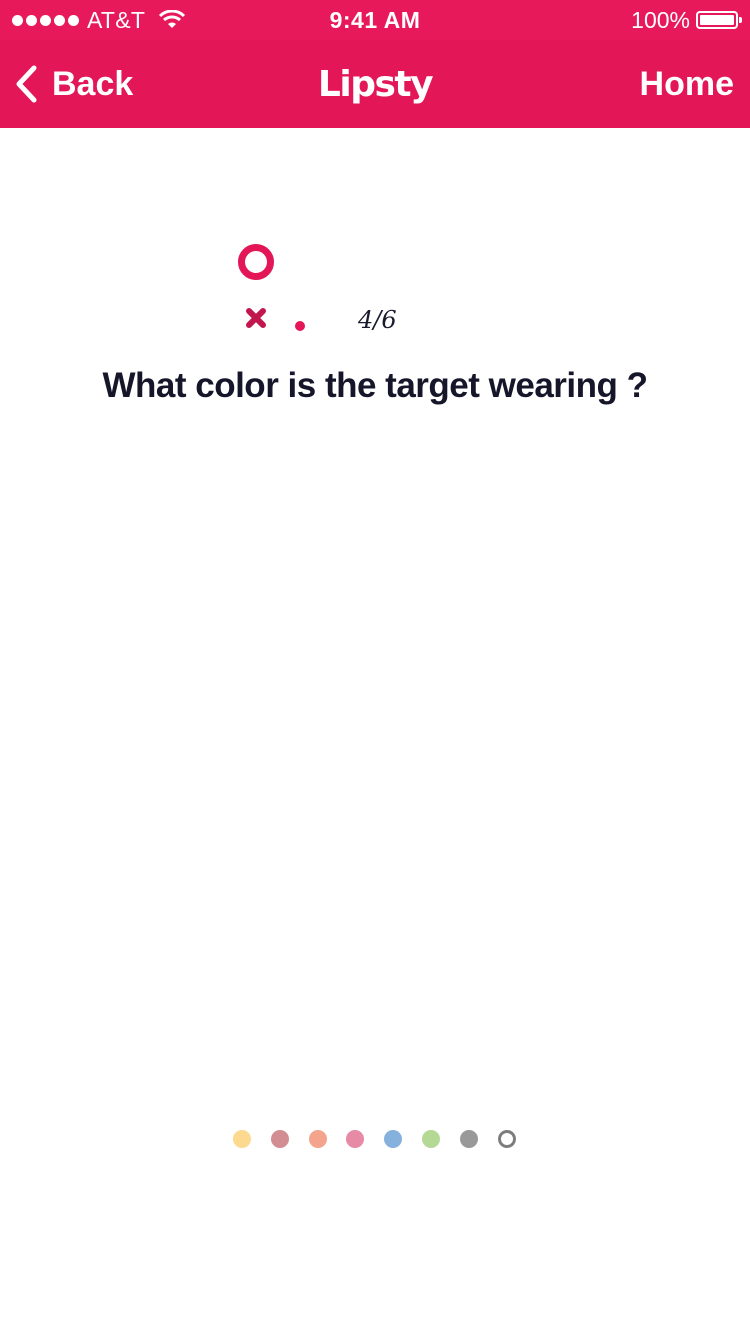  Describe the element at coordinates (375, 1139) in the screenshot. I see `color-options` at that location.